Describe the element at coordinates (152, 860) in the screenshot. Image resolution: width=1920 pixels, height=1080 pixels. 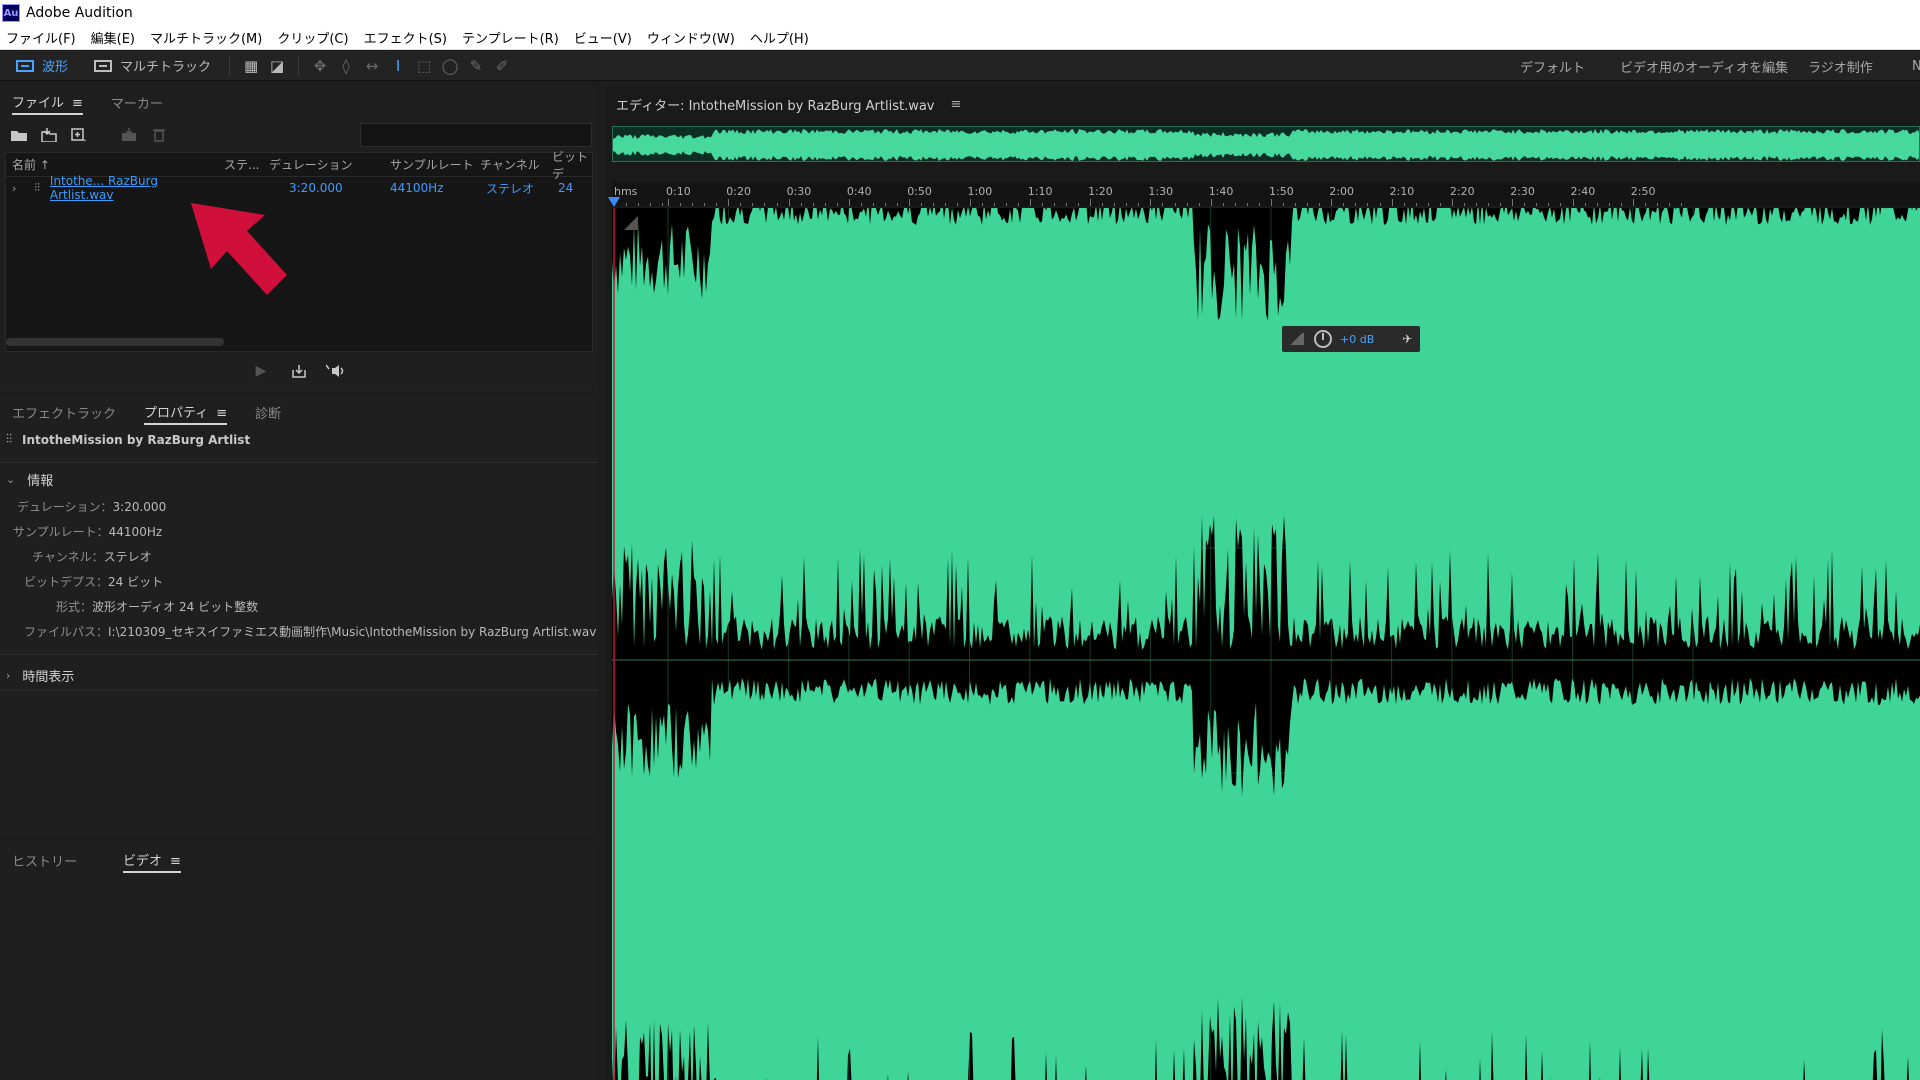
I see `tab-video: ビデオ ≡` at that location.